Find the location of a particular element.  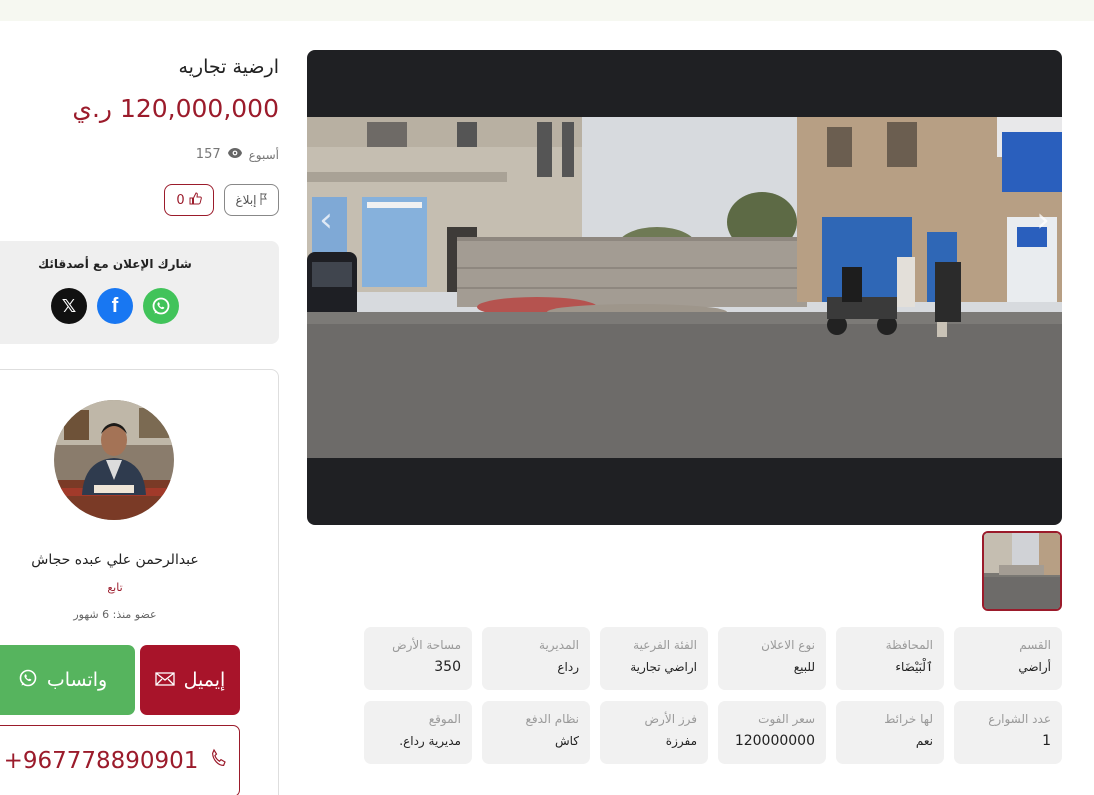

like-count: 0 is located at coordinates (180, 200).